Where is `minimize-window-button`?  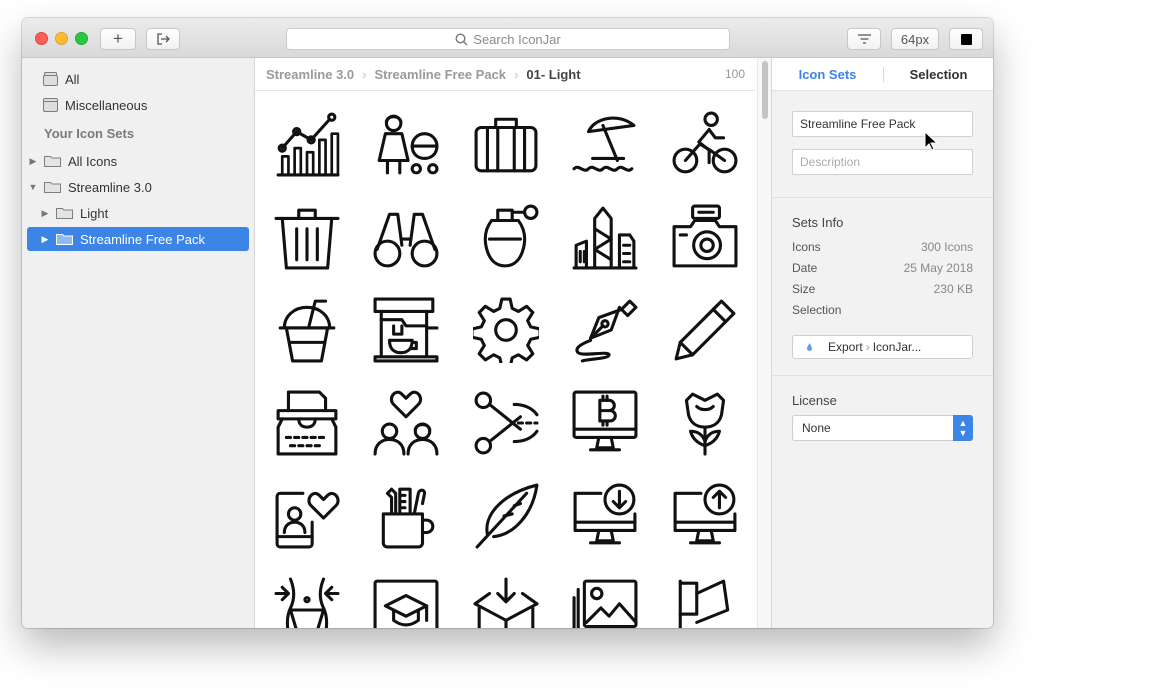
minimize-window-button is located at coordinates (61, 38).